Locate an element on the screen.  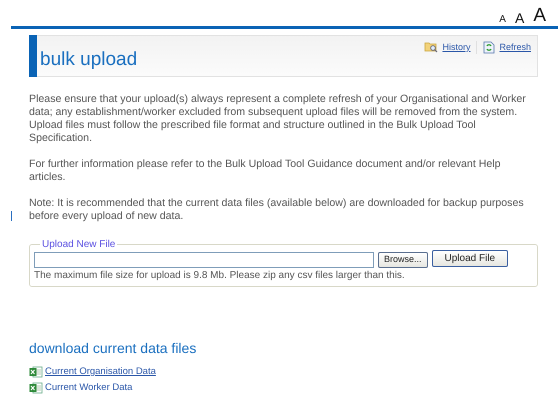
info-paragraph: For further information please refer to the Bulk Upload Tool Guidance document and/or relevant Help articles. is located at coordinates (265, 171).